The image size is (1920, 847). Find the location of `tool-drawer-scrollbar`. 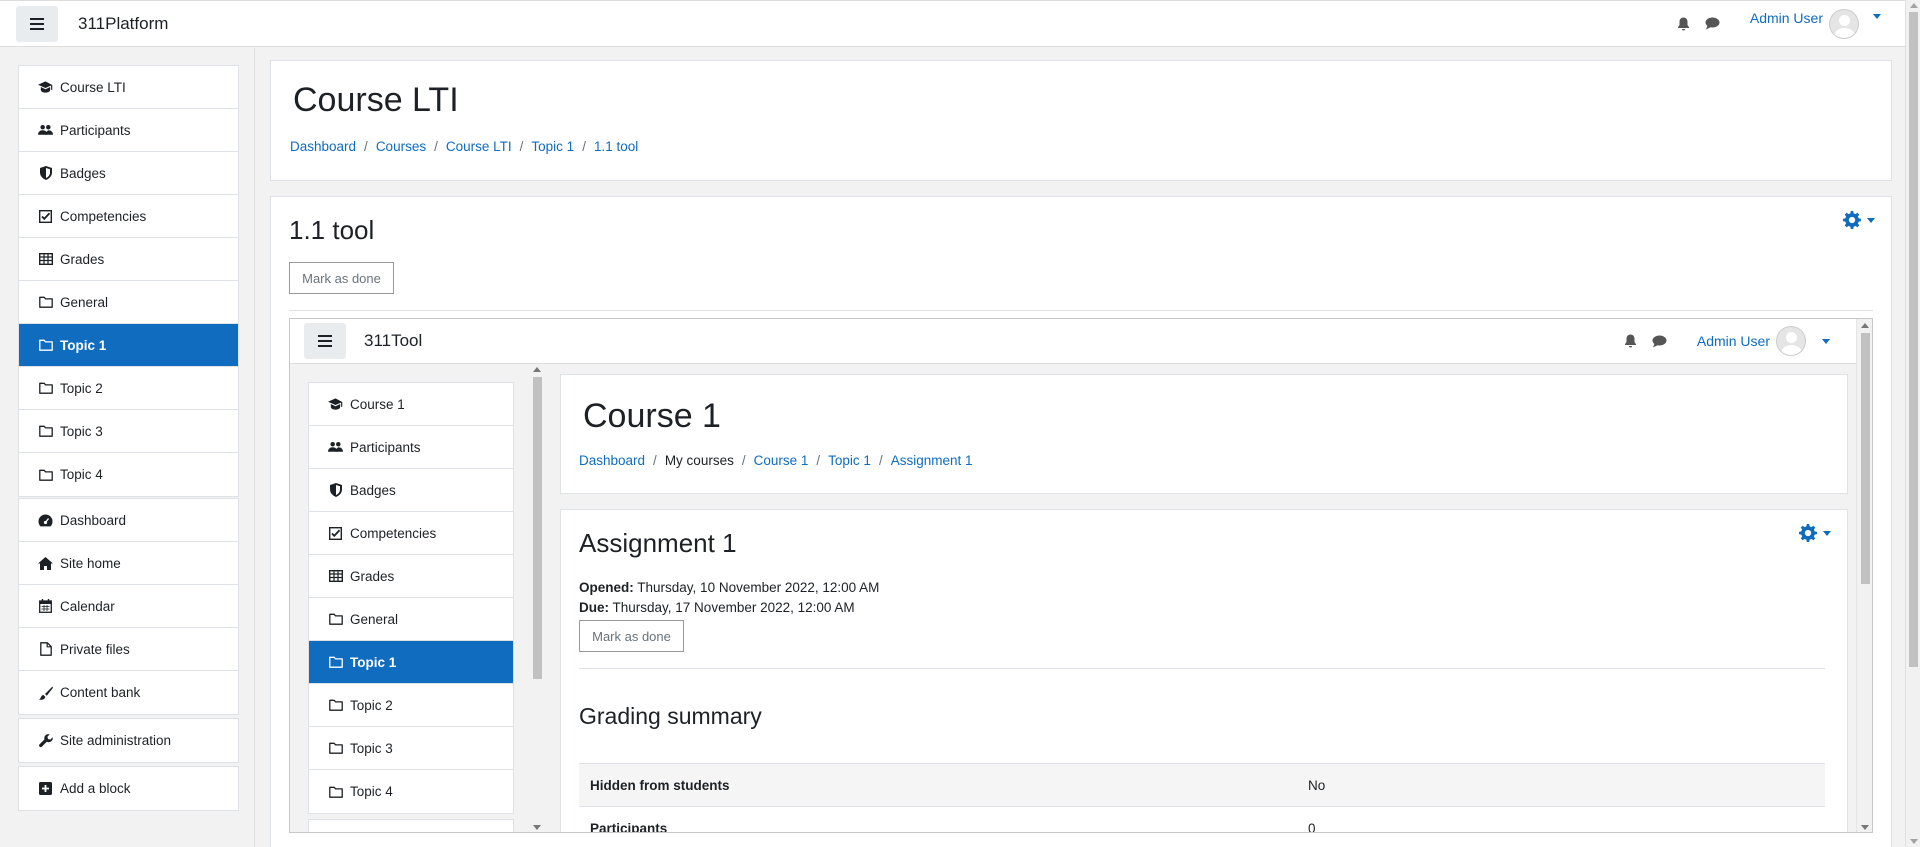

tool-drawer-scrollbar is located at coordinates (537, 598).